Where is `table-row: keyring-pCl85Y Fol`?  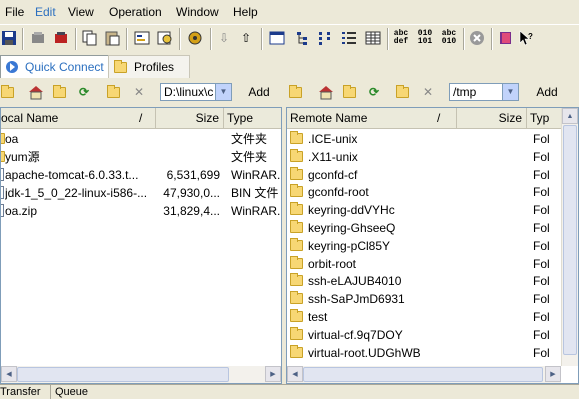 table-row: keyring-pCl85Y Fol is located at coordinates (424, 246).